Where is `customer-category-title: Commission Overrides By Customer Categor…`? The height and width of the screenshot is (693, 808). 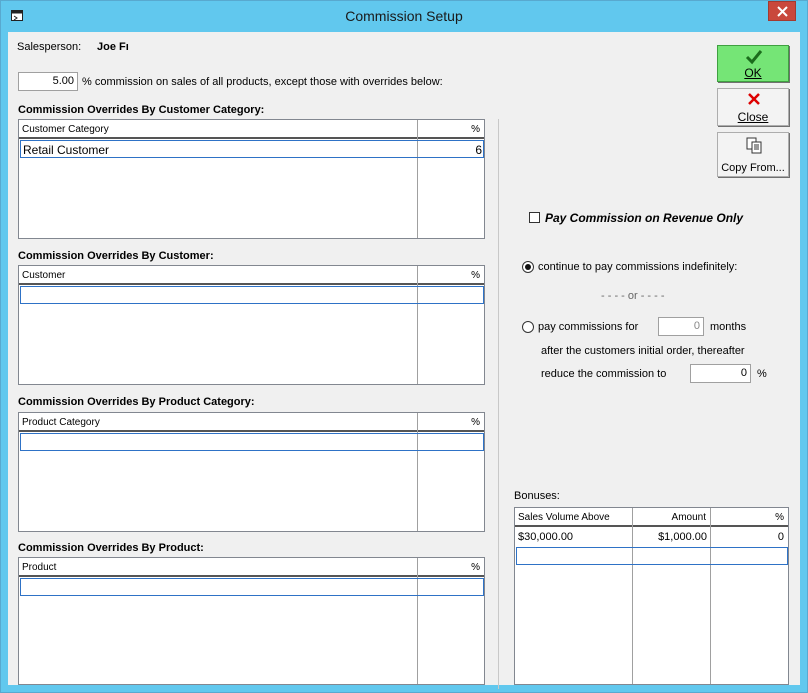 customer-category-title: Commission Overrides By Customer Categor… is located at coordinates (141, 110).